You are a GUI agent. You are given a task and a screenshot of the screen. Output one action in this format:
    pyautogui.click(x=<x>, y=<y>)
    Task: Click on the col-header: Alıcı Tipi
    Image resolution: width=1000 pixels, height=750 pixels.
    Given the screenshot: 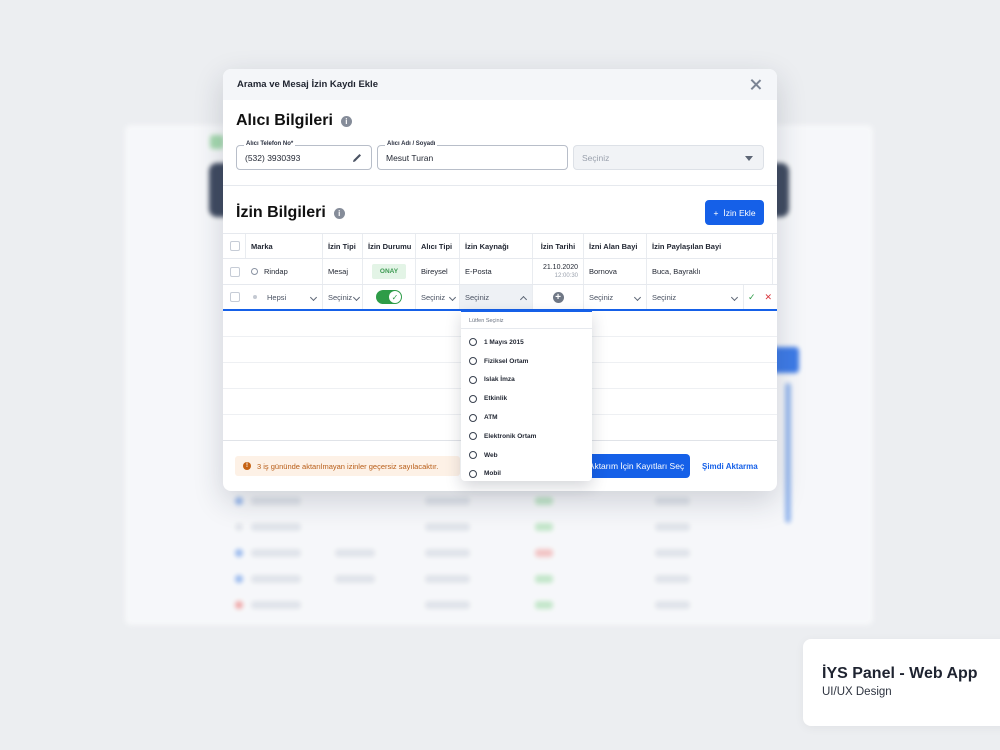 What is the action you would take?
    pyautogui.click(x=438, y=246)
    